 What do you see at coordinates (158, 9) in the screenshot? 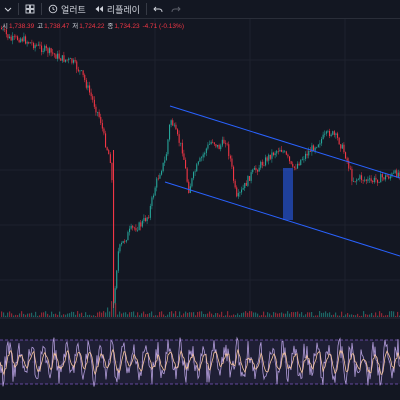
I see `undo-button` at bounding box center [158, 9].